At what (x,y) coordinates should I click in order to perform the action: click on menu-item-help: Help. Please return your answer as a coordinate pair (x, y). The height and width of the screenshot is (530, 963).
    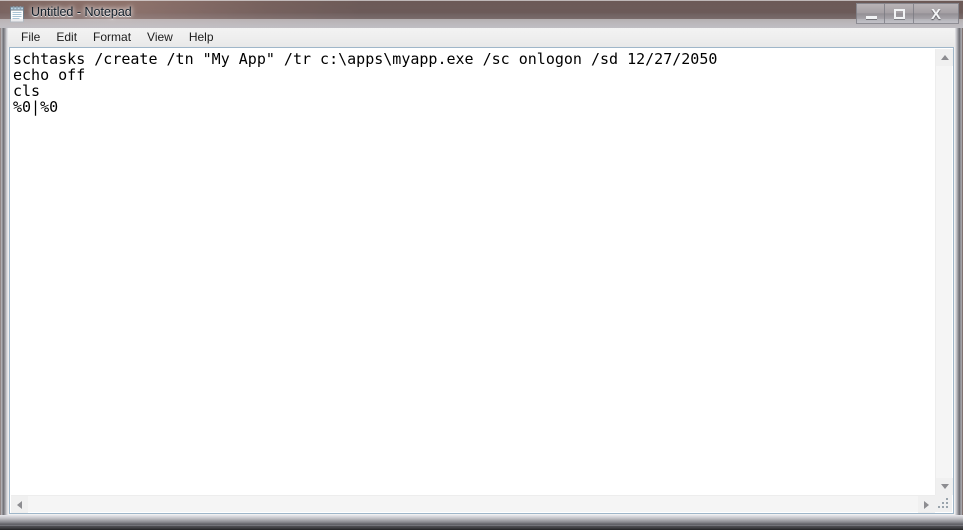
    Looking at the image, I should click on (201, 38).